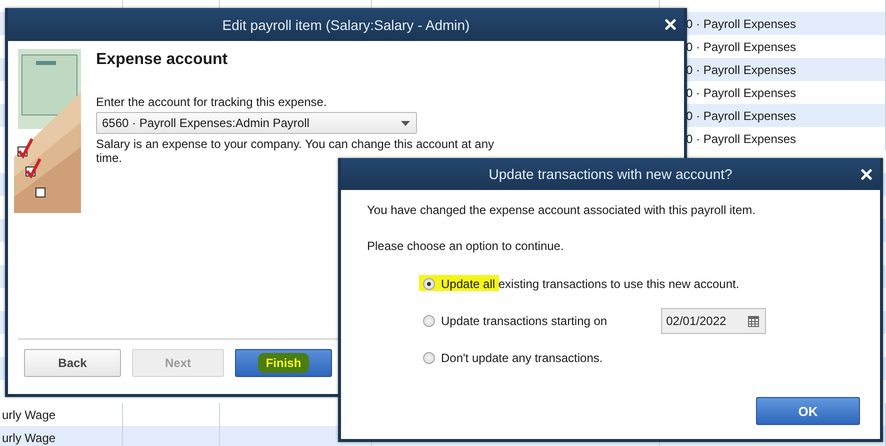  Describe the element at coordinates (522, 358) in the screenshot. I see `option-label: Don't update any transactions.` at that location.